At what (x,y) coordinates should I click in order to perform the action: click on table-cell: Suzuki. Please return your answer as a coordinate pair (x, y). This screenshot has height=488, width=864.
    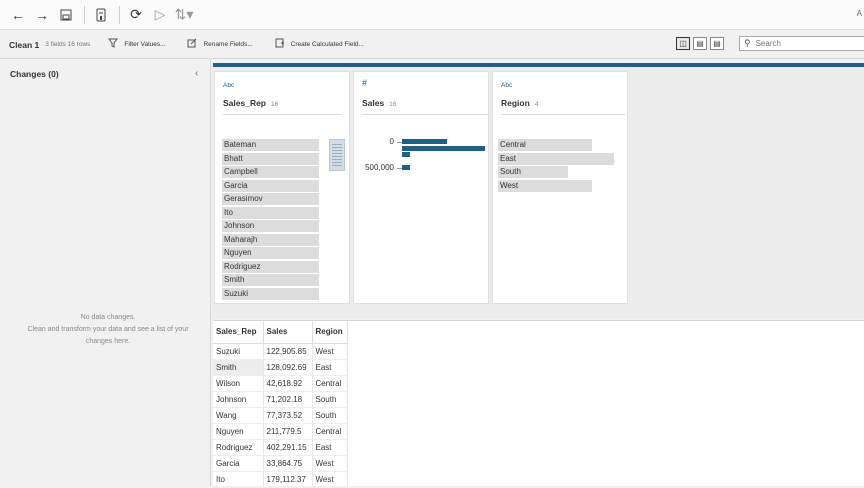
    Looking at the image, I should click on (238, 351).